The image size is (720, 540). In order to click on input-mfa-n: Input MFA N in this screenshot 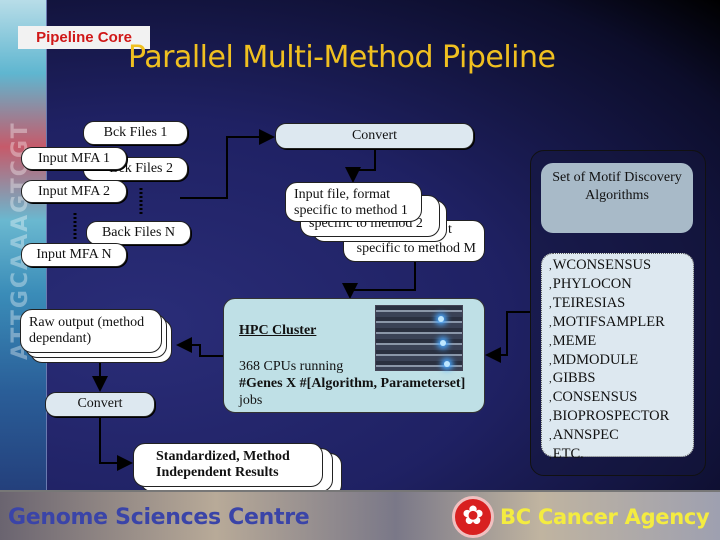, I will do `click(74, 255)`.